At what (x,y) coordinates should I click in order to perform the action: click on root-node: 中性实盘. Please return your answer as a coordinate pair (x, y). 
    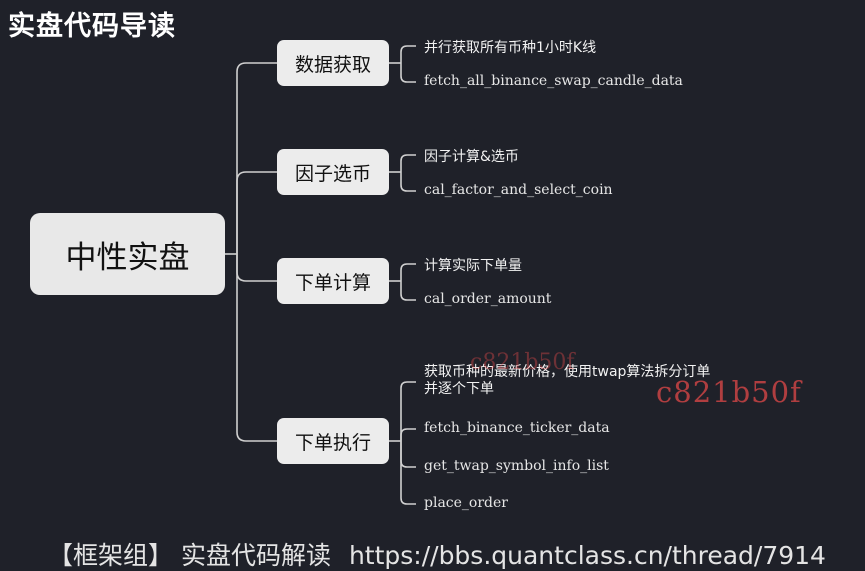
    Looking at the image, I should click on (127, 254).